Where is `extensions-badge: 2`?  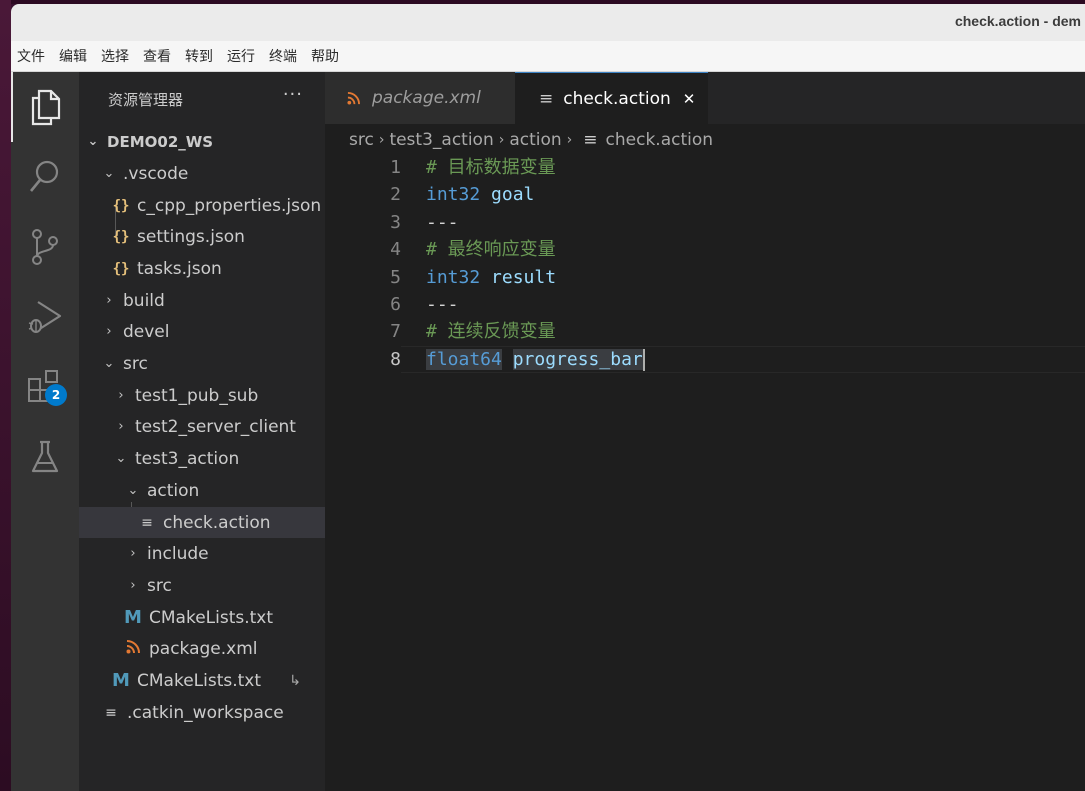
extensions-badge: 2 is located at coordinates (56, 395).